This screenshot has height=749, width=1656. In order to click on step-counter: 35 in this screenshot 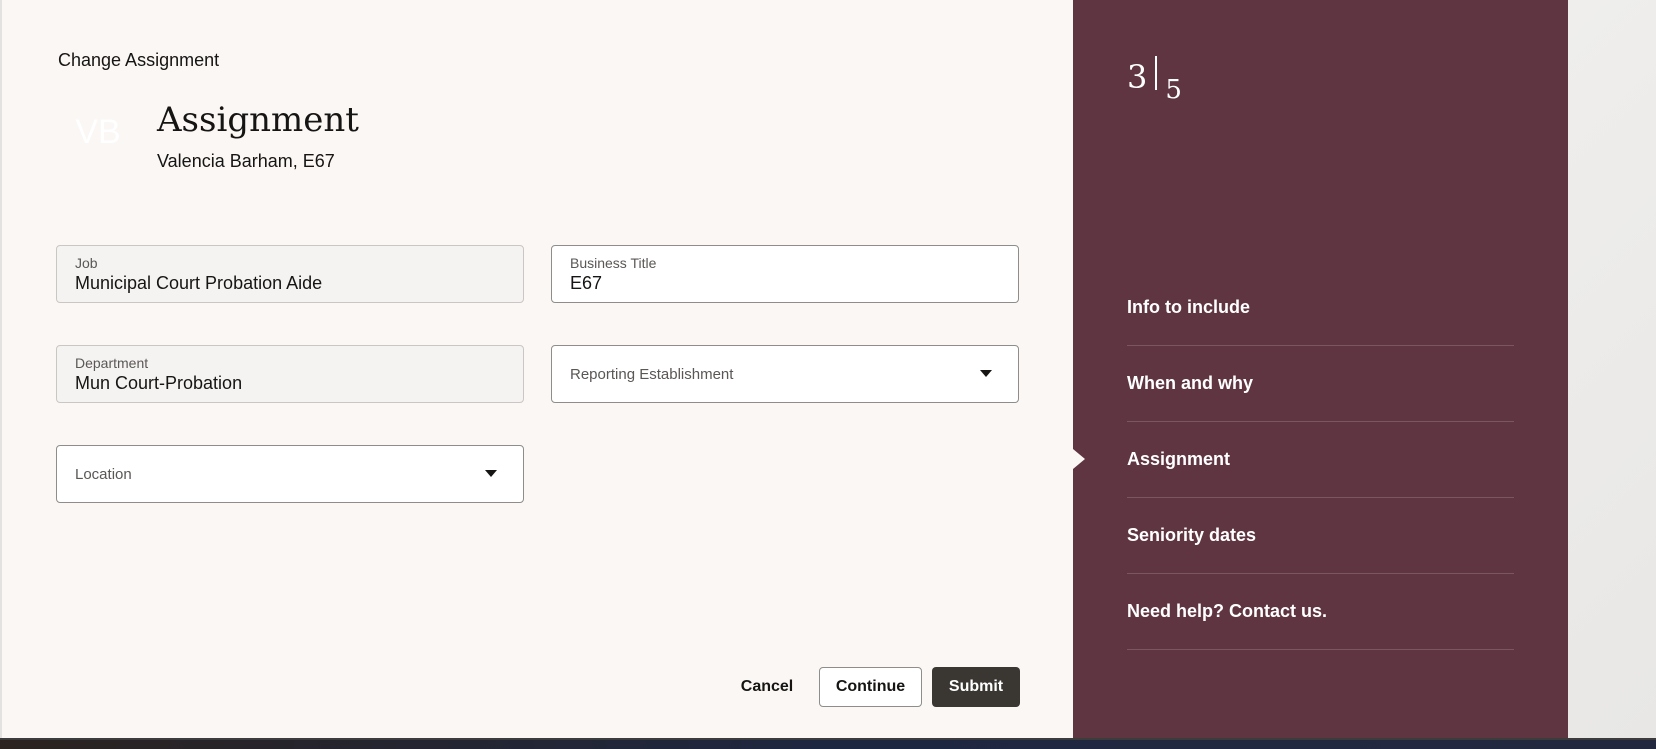, I will do `click(1154, 80)`.